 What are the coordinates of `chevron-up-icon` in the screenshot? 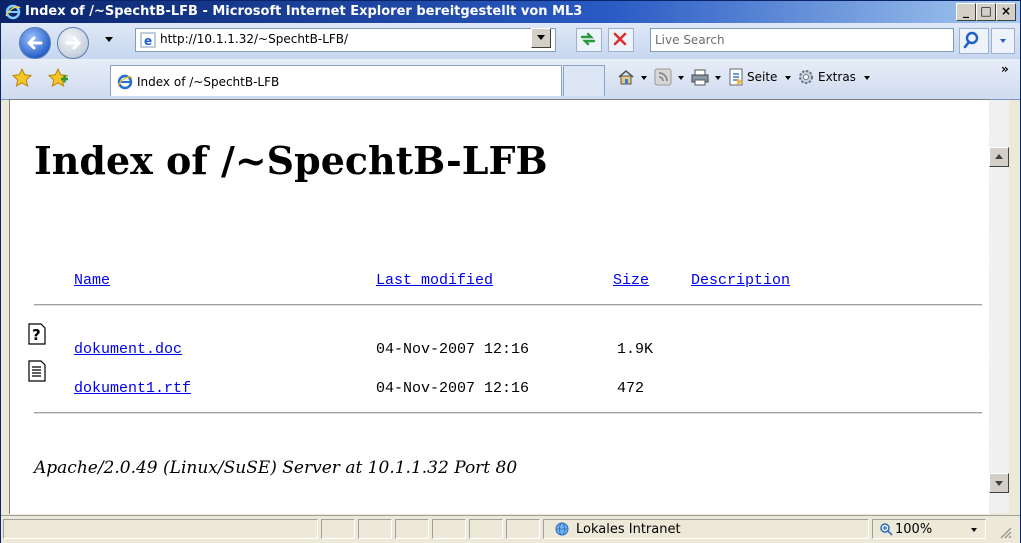 It's located at (999, 156).